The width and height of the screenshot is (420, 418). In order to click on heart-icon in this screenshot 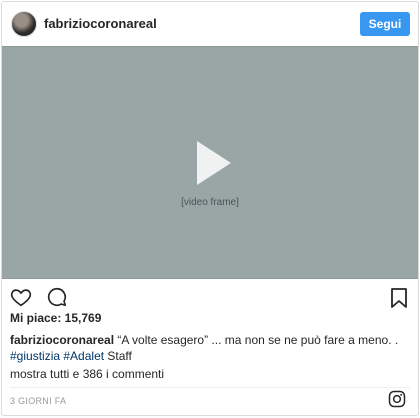, I will do `click(21, 297)`.